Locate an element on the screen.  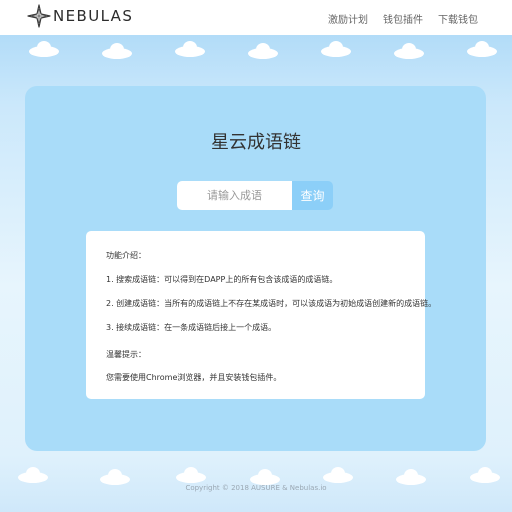
top-nav: 激励计划 钱包插件 下载钱包 is located at coordinates (403, 18).